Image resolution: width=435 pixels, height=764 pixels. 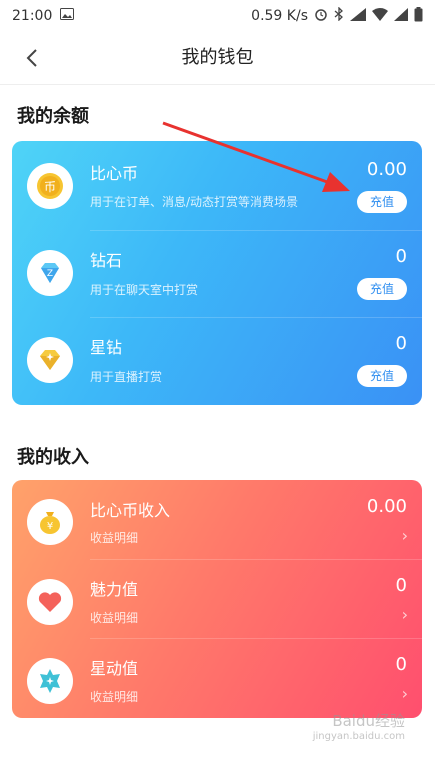 I want to click on network-speed: 0.59 K/s, so click(x=279, y=16).